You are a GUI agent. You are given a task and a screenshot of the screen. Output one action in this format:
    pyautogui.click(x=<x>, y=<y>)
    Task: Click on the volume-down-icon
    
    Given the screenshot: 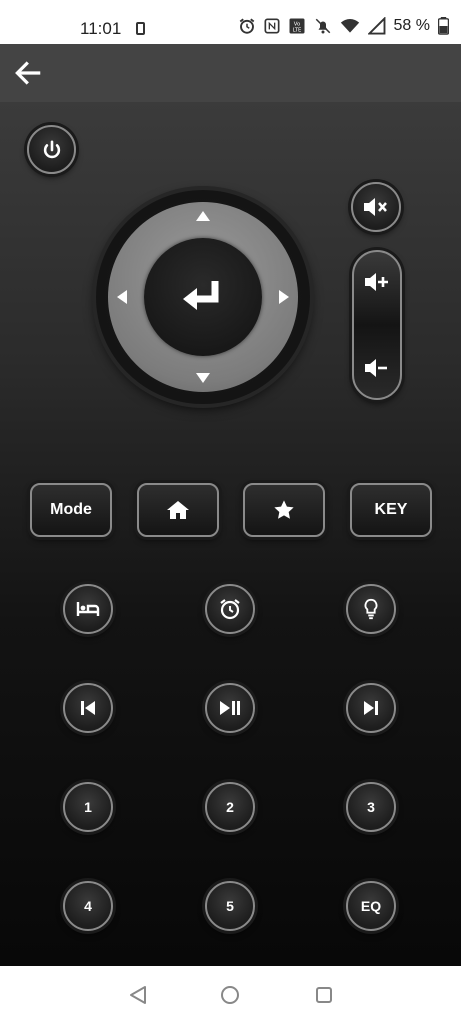 What is the action you would take?
    pyautogui.click(x=376, y=368)
    